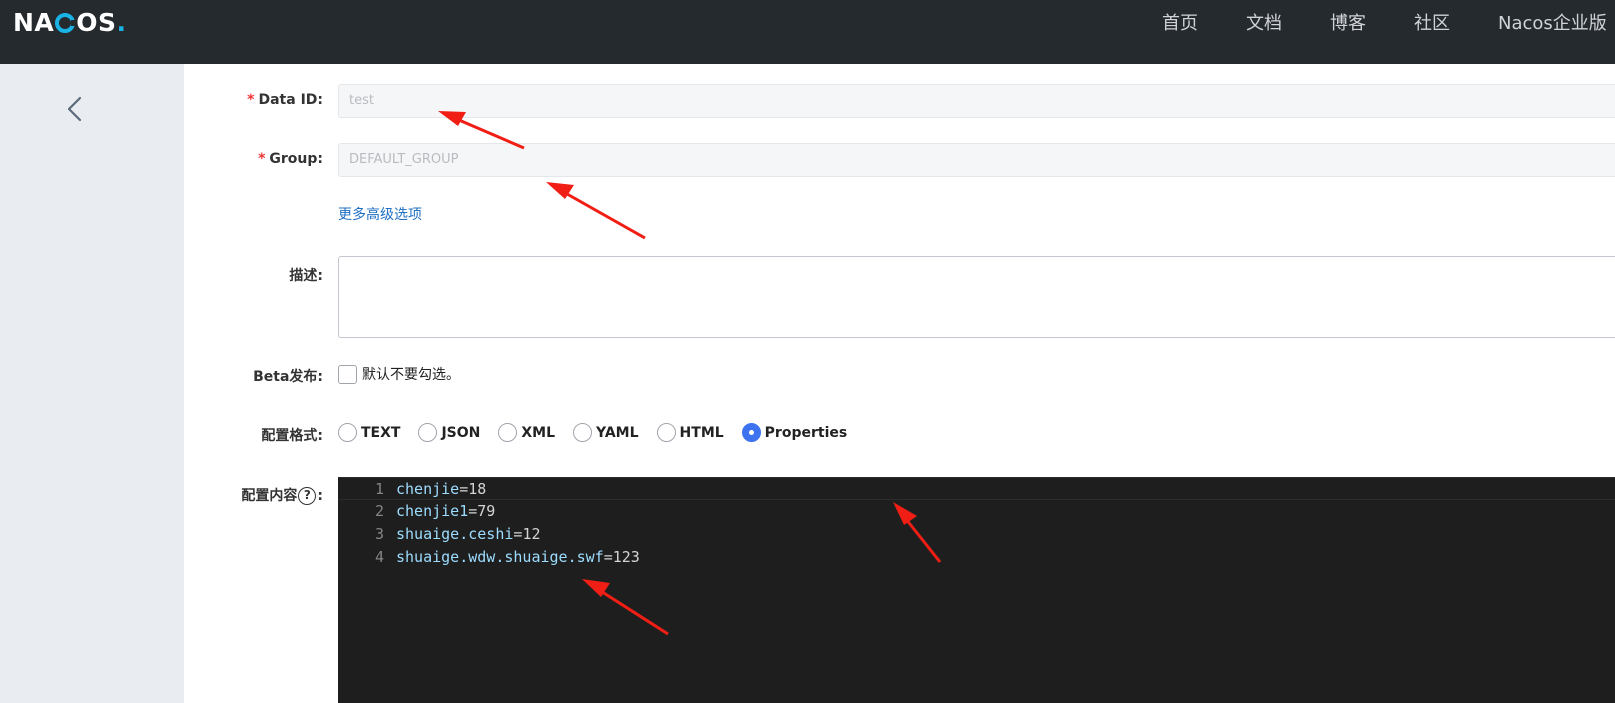 This screenshot has width=1615, height=703. I want to click on group-input: DEFAULT_GROUP, so click(976, 160).